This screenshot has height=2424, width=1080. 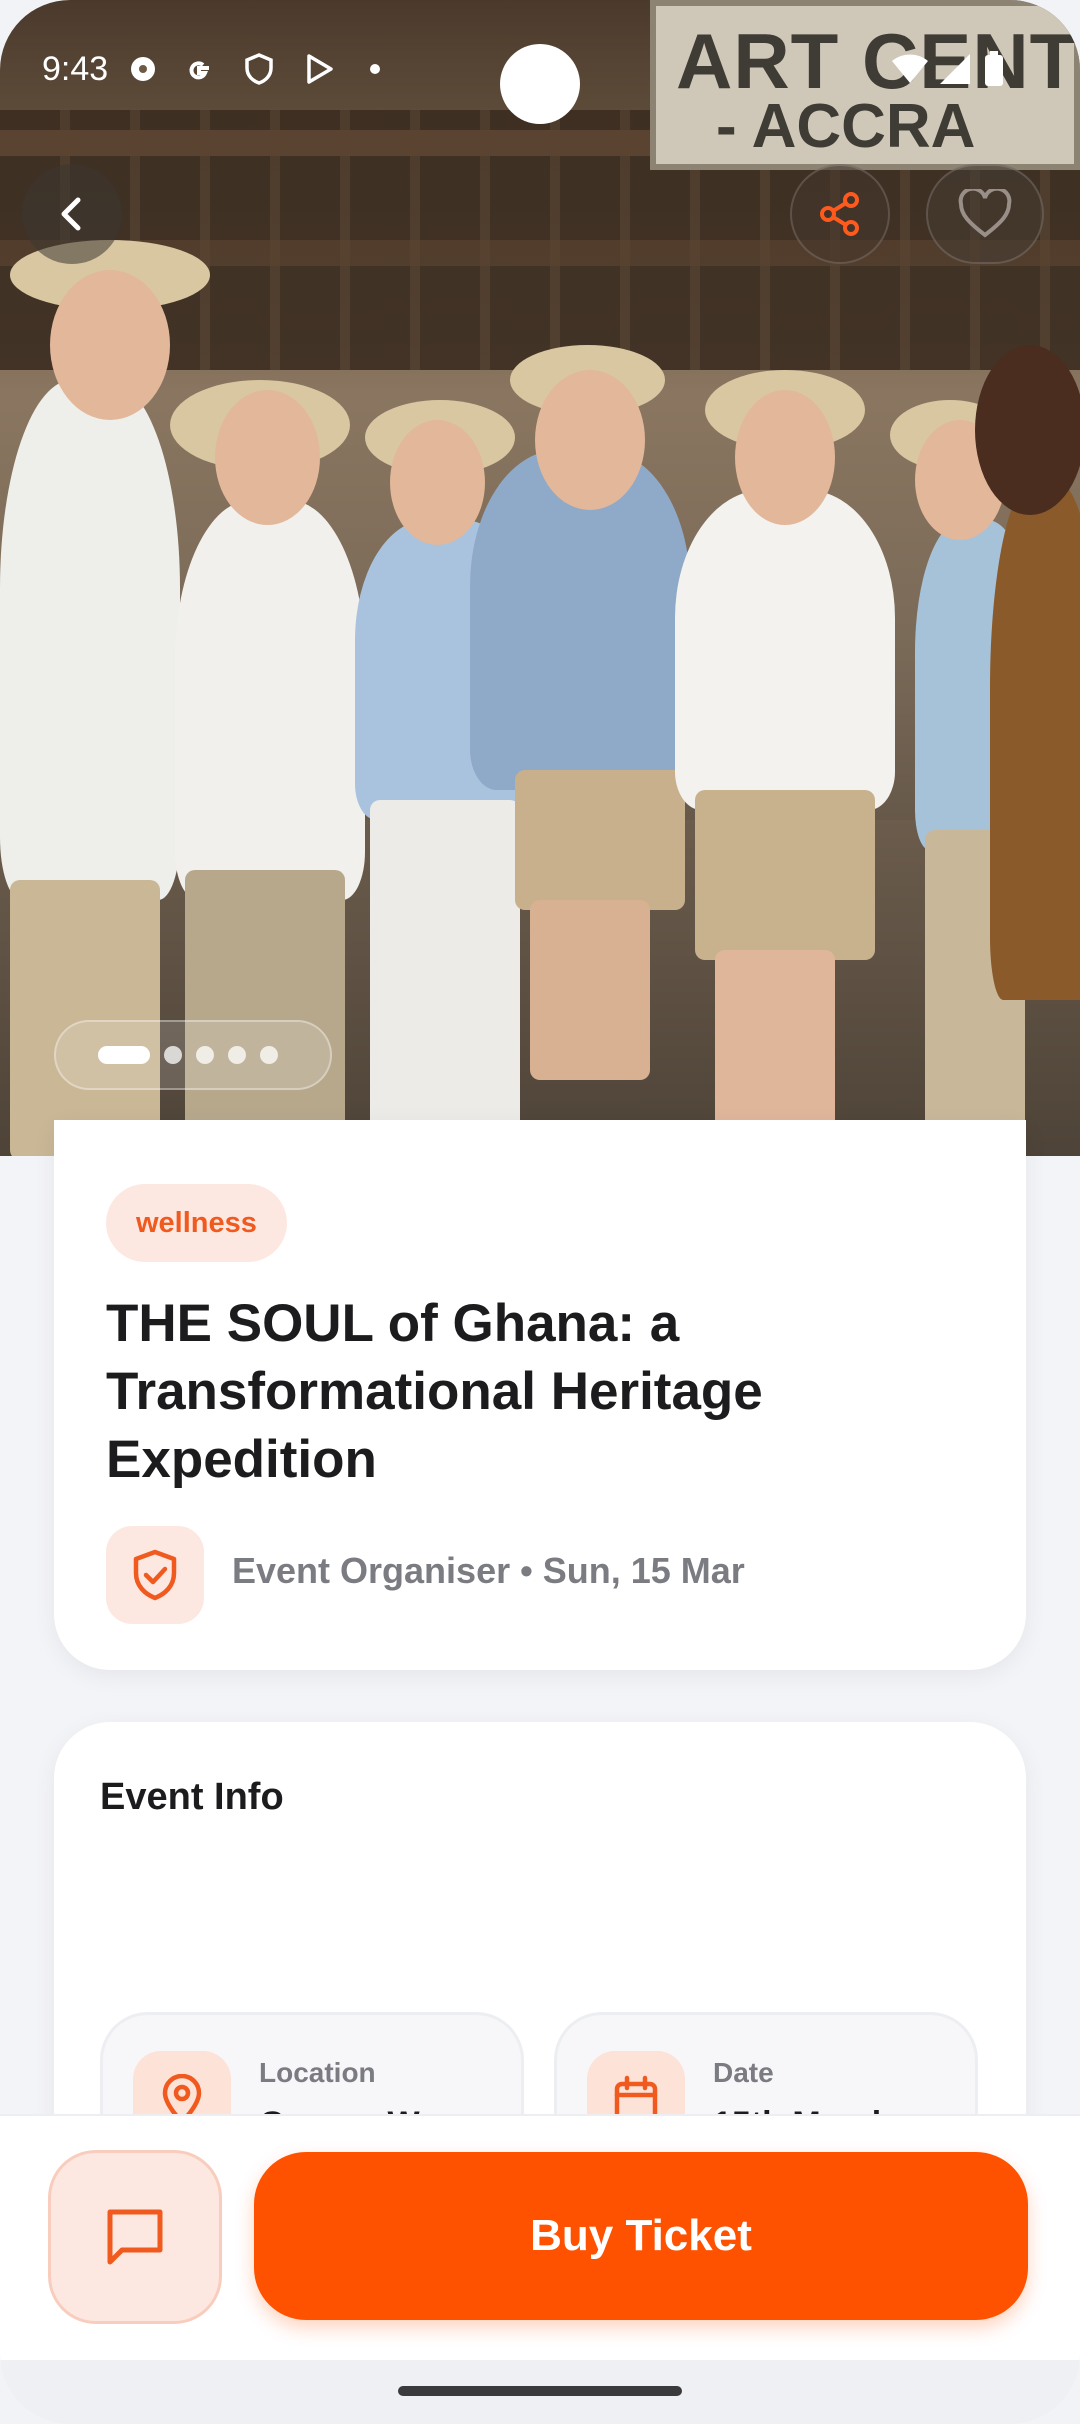 I want to click on share-icon, so click(x=839, y=214).